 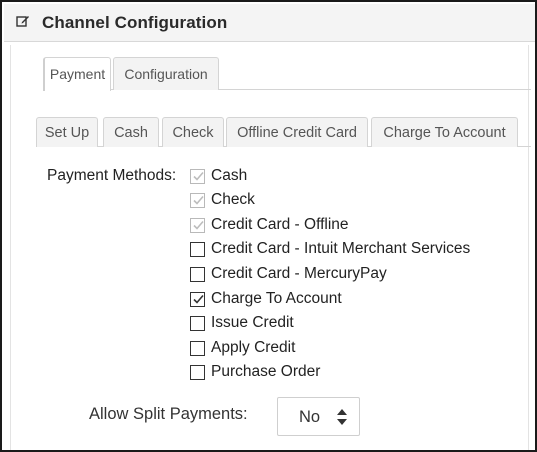 I want to click on payment-method-option: Check, so click(x=222, y=200).